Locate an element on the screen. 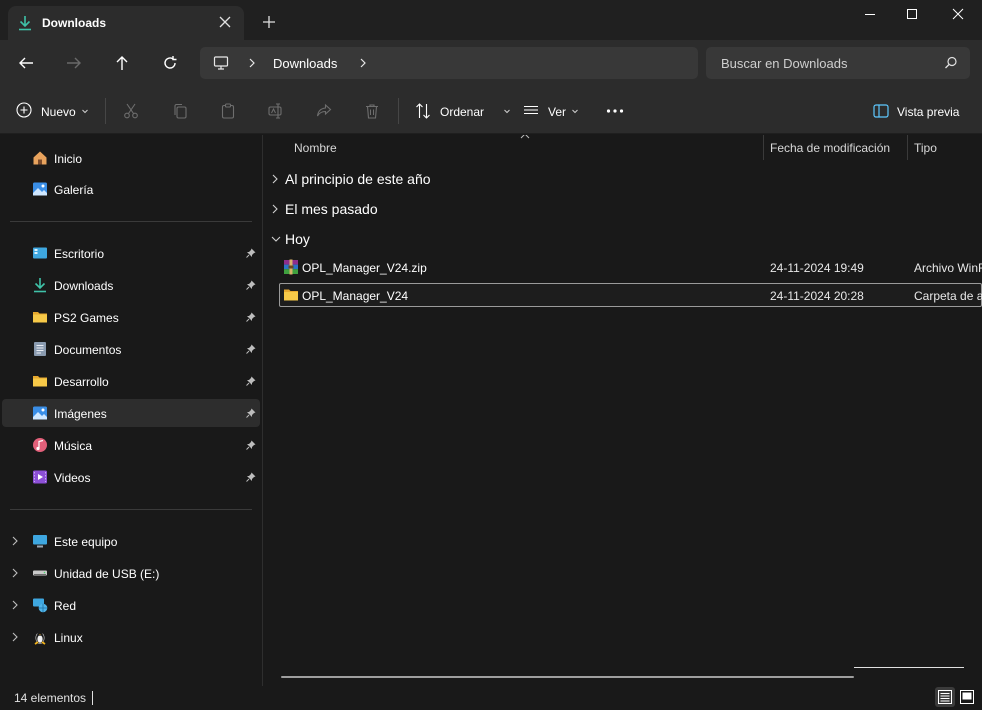 The height and width of the screenshot is (710, 982). sidebar-item-ps2-games: PS2 Games is located at coordinates (131, 317).